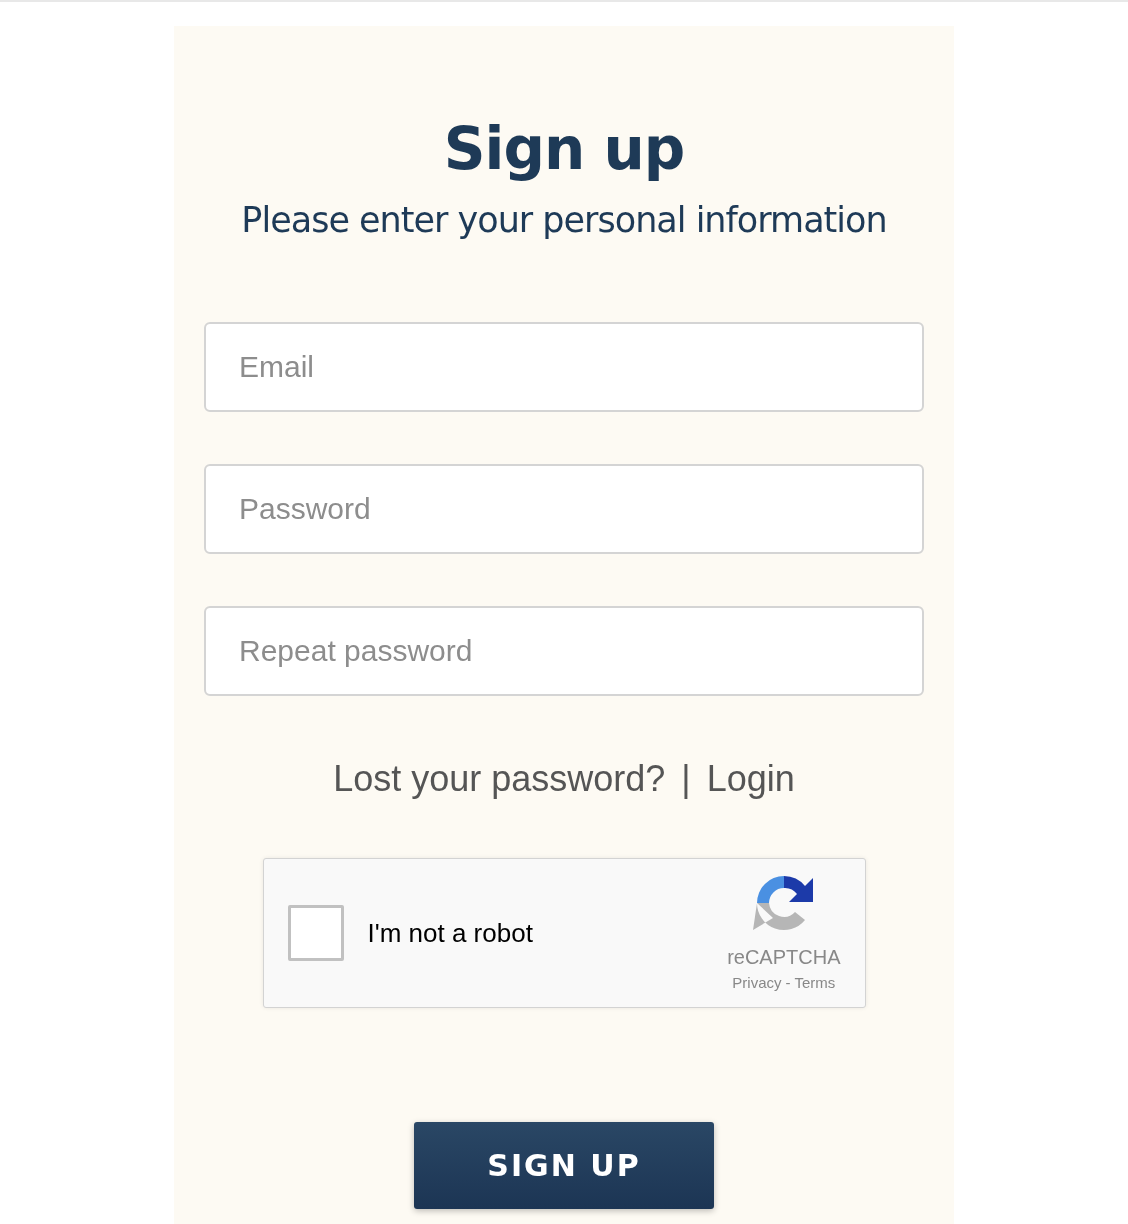  I want to click on page-subtitle: Please enter your personal information, so click(564, 220).